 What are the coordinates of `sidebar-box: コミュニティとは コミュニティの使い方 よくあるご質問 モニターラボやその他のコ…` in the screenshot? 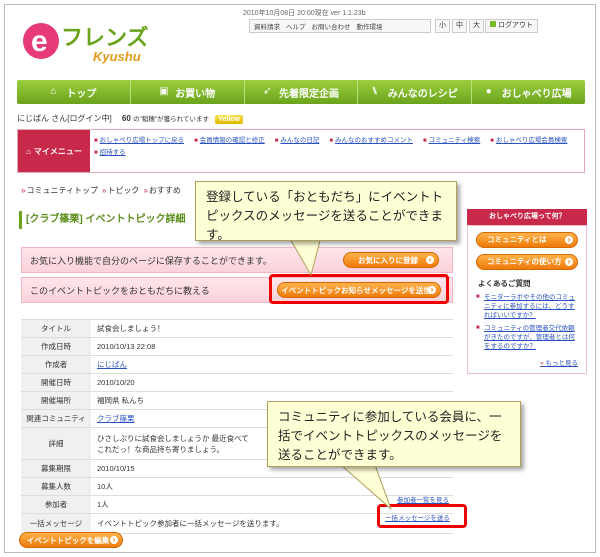 It's located at (527, 299).